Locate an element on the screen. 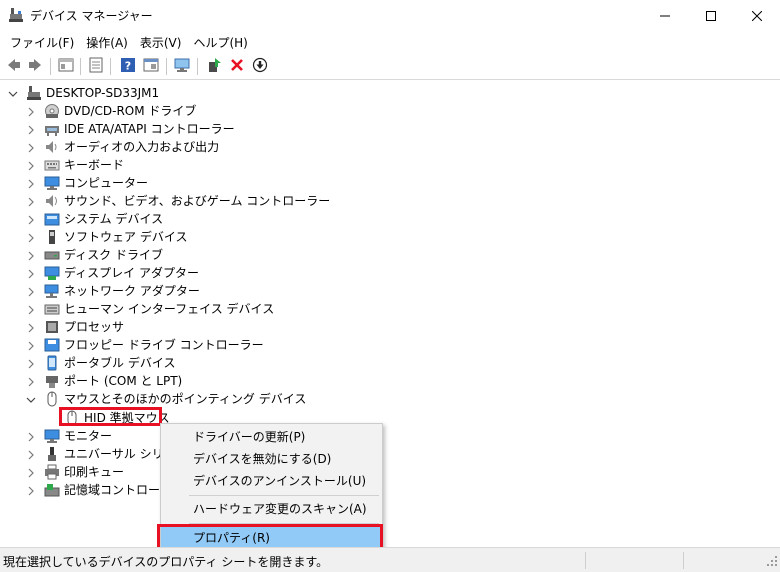 The width and height of the screenshot is (780, 572). show-hide-tree-icon is located at coordinates (66, 66).